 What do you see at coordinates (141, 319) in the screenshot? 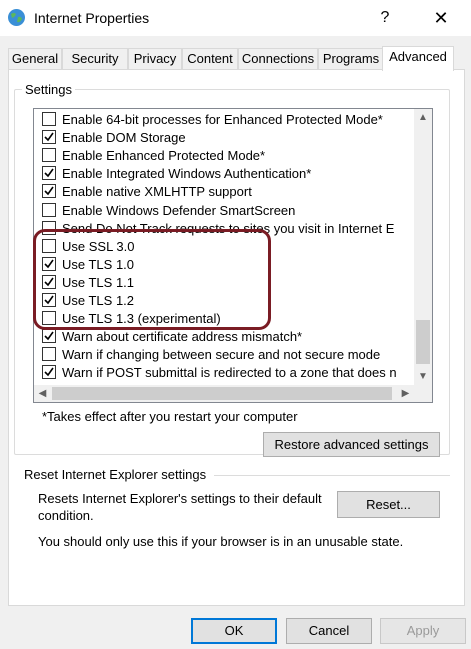
I see `setting-option-label: Use TLS 1.3 (experimental)` at bounding box center [141, 319].